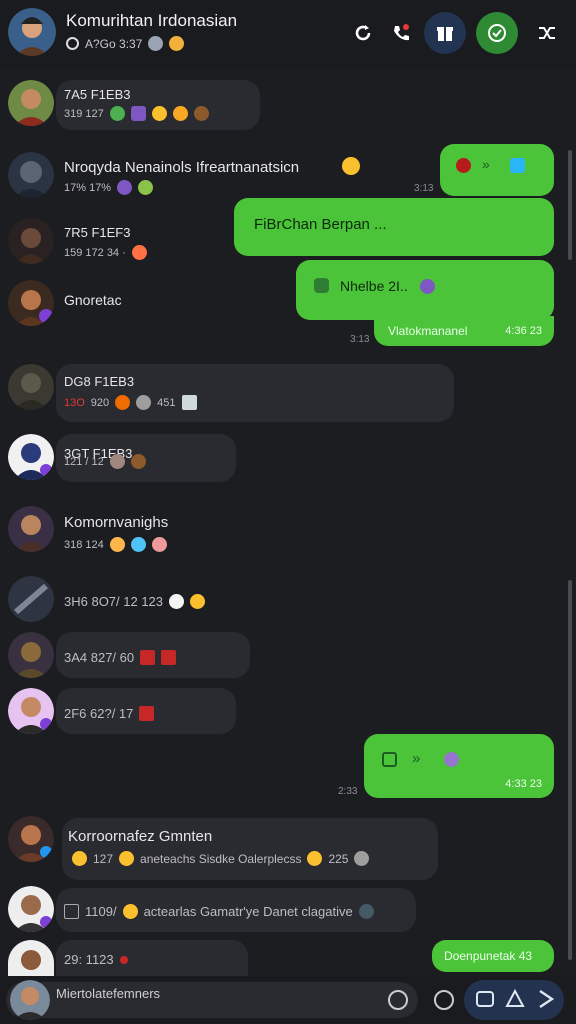  I want to click on bot-icon, so click(321, 285).